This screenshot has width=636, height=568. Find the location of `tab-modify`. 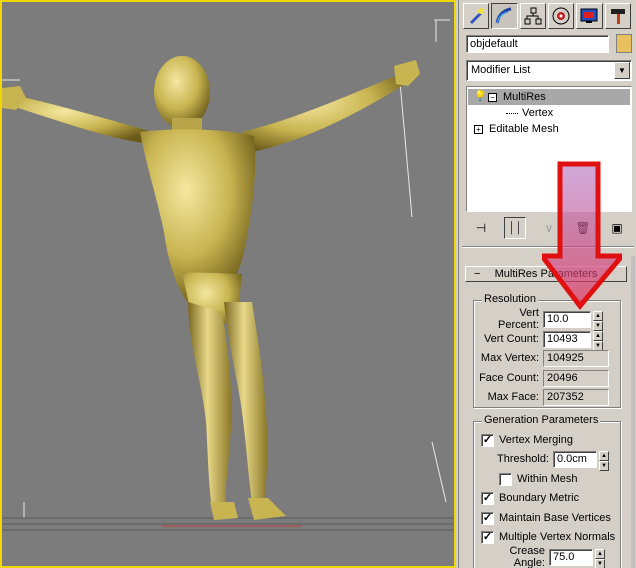

tab-modify is located at coordinates (504, 16).